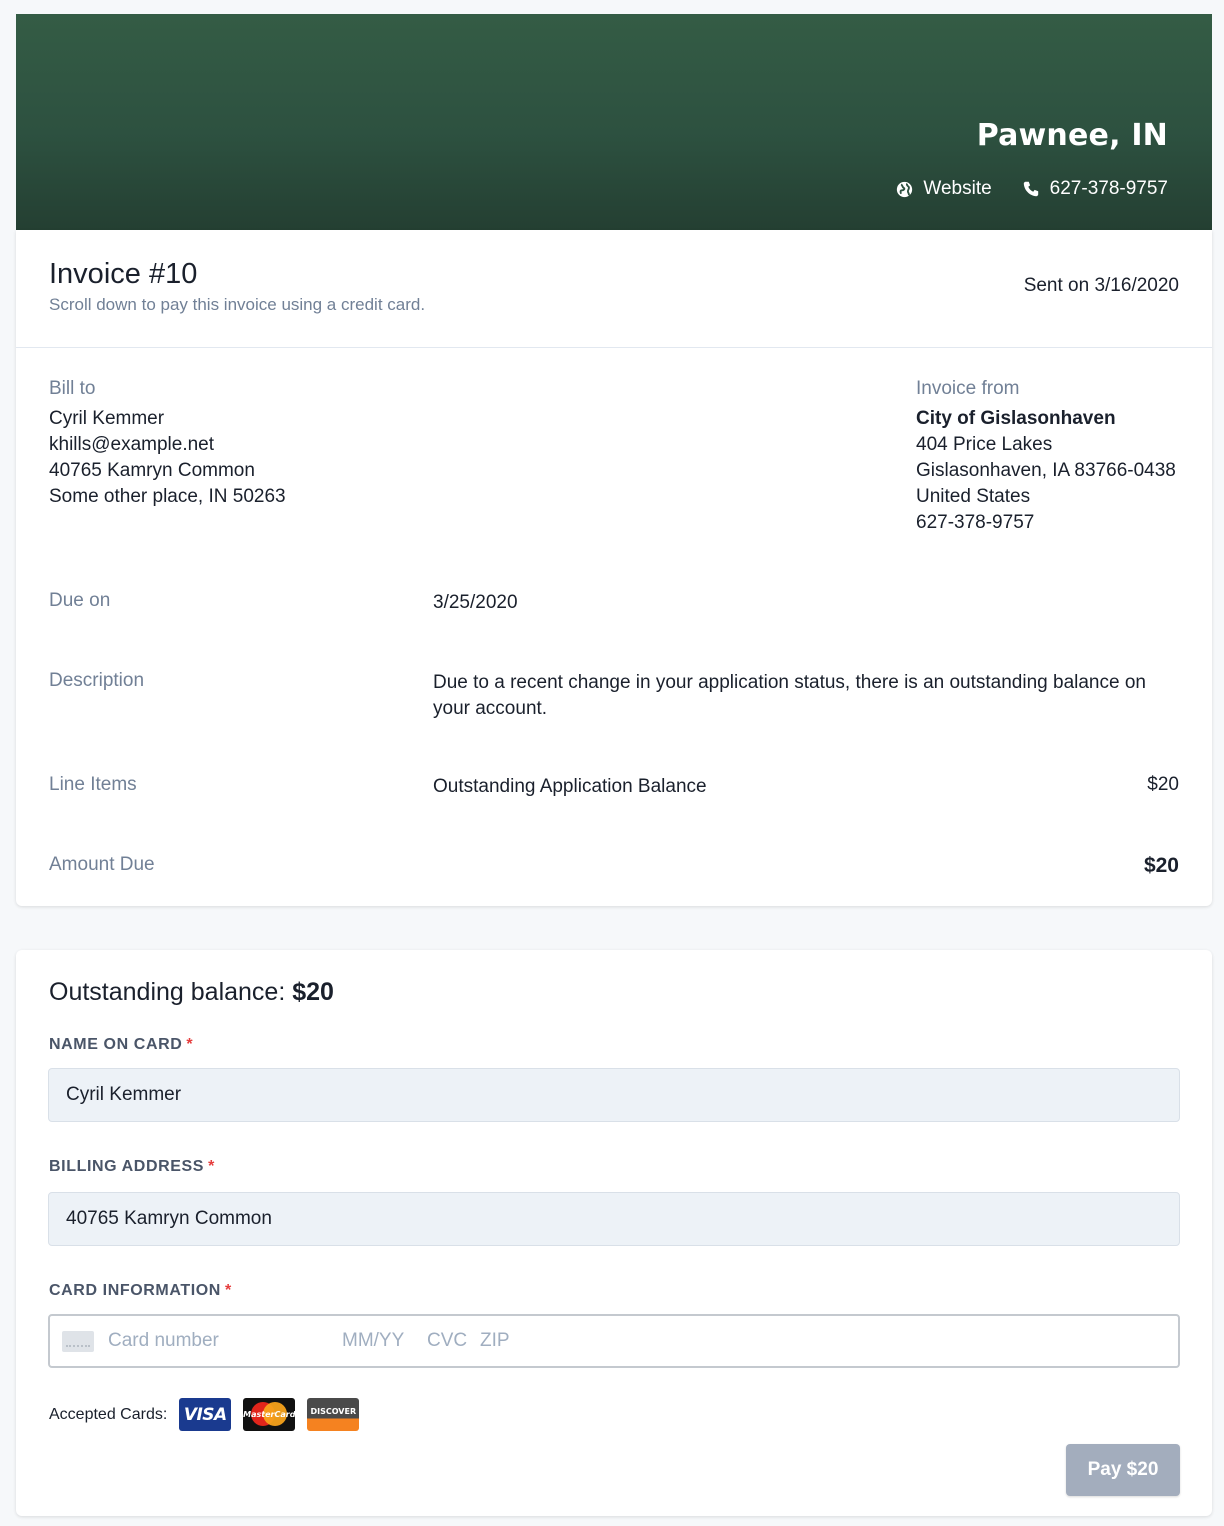  What do you see at coordinates (1108, 188) in the screenshot?
I see `phone-number: 627-378-9757` at bounding box center [1108, 188].